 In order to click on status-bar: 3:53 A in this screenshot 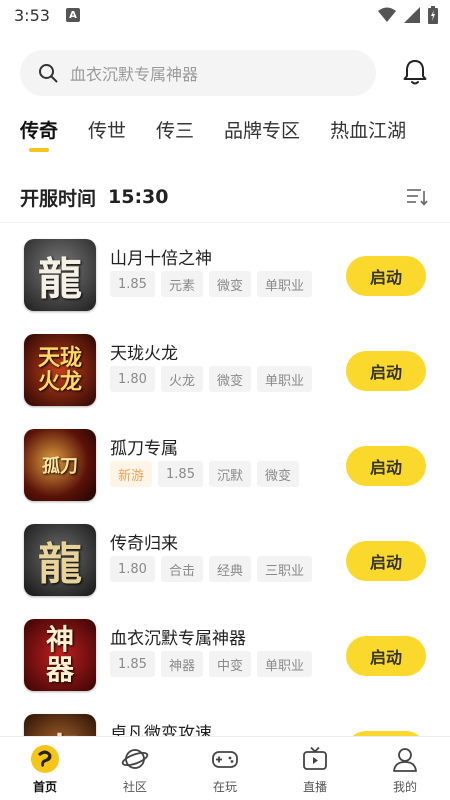, I will do `click(225, 15)`.